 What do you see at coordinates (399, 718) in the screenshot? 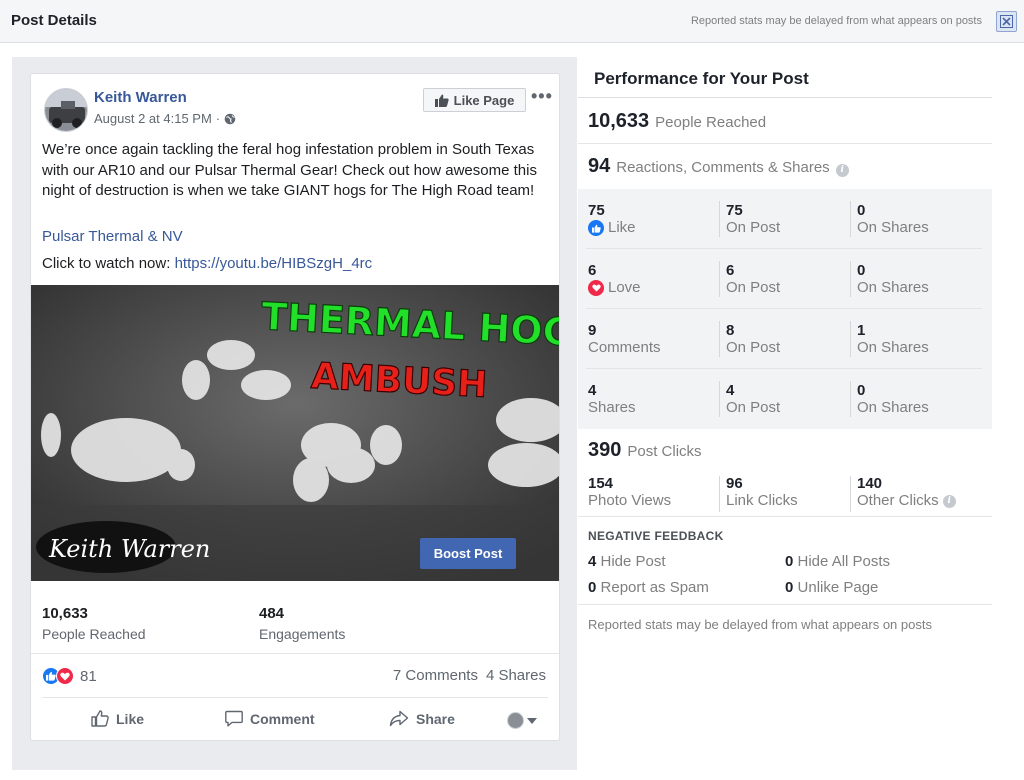
I see `share-arrow-icon` at bounding box center [399, 718].